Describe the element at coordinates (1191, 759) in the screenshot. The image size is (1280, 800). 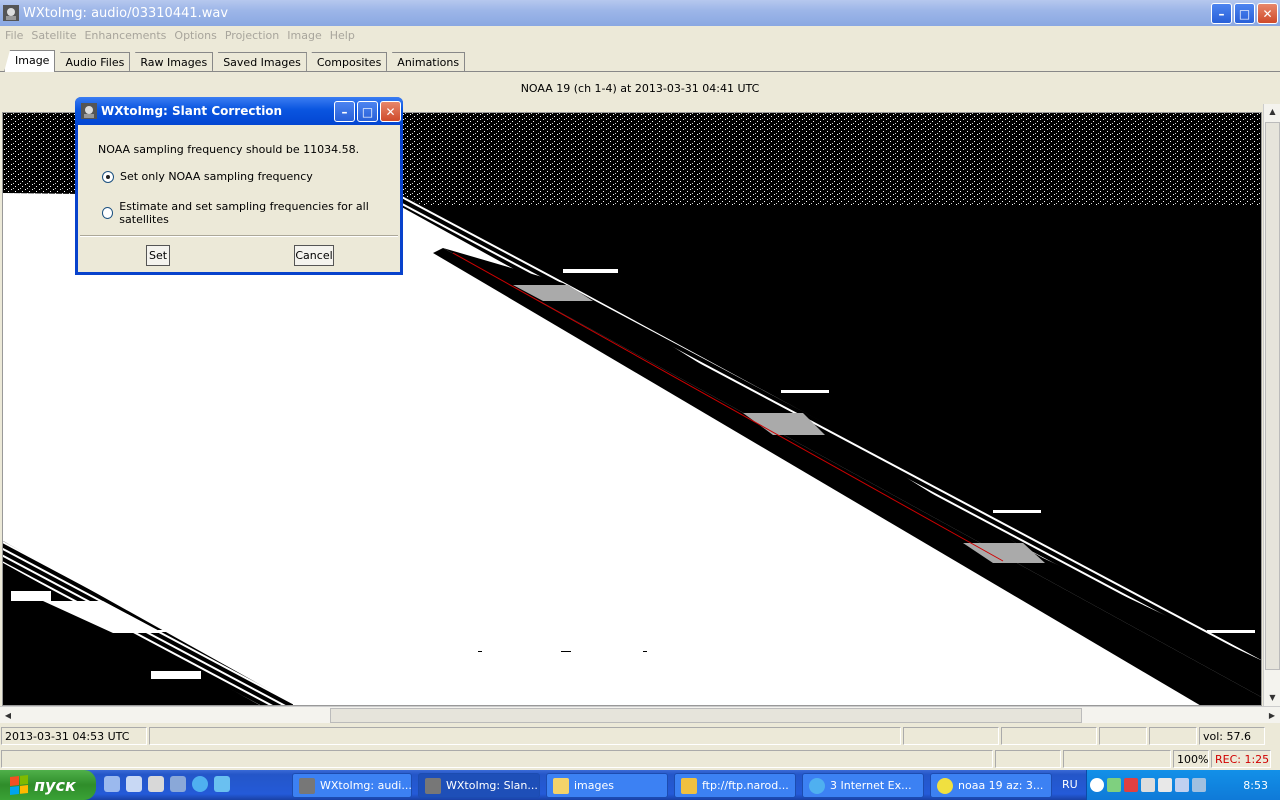
I see `status-zoom: 100%` at that location.